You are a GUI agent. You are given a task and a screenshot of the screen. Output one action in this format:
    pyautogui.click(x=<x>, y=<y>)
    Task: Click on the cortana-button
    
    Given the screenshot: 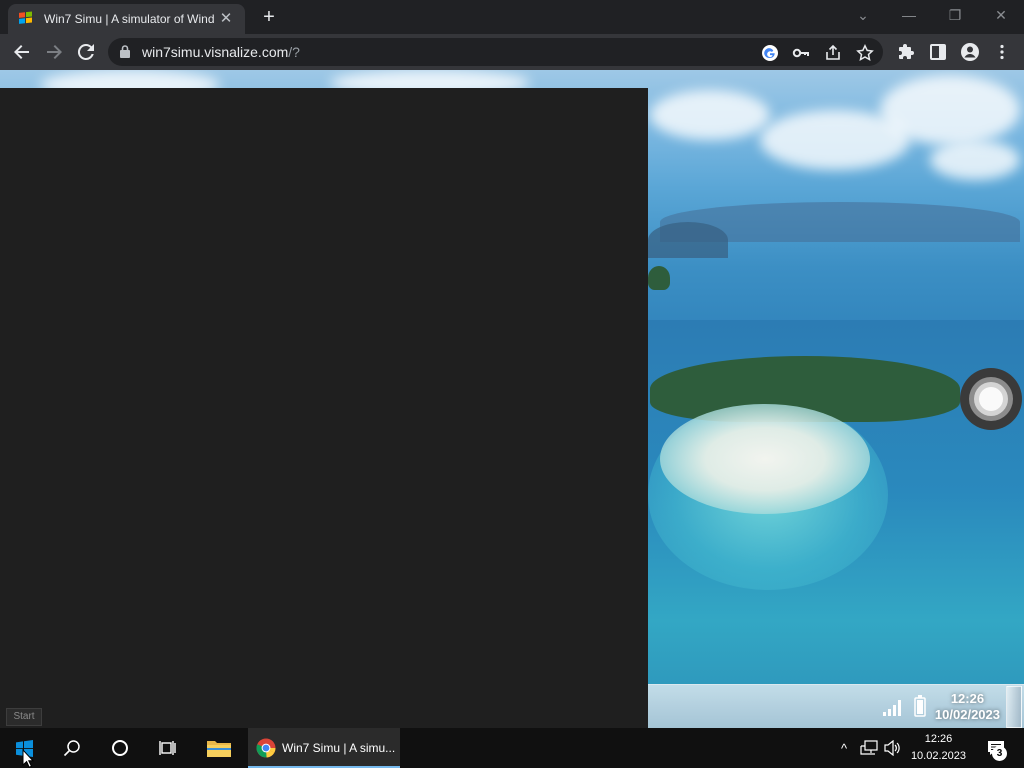 What is the action you would take?
    pyautogui.click(x=120, y=748)
    